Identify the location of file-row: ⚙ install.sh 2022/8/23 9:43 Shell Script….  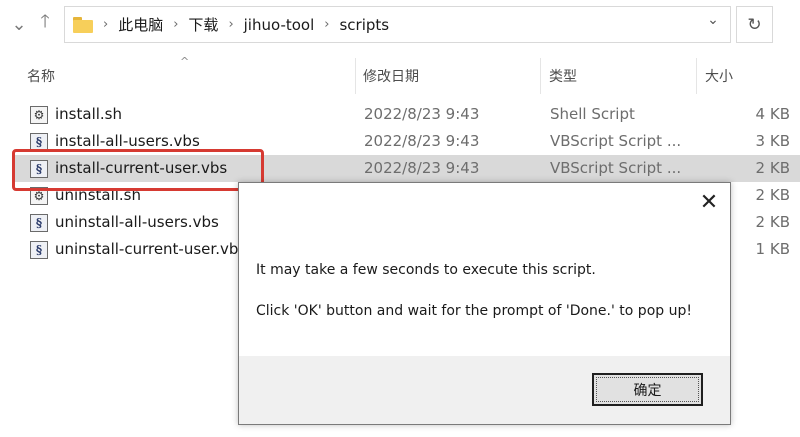
(407, 114).